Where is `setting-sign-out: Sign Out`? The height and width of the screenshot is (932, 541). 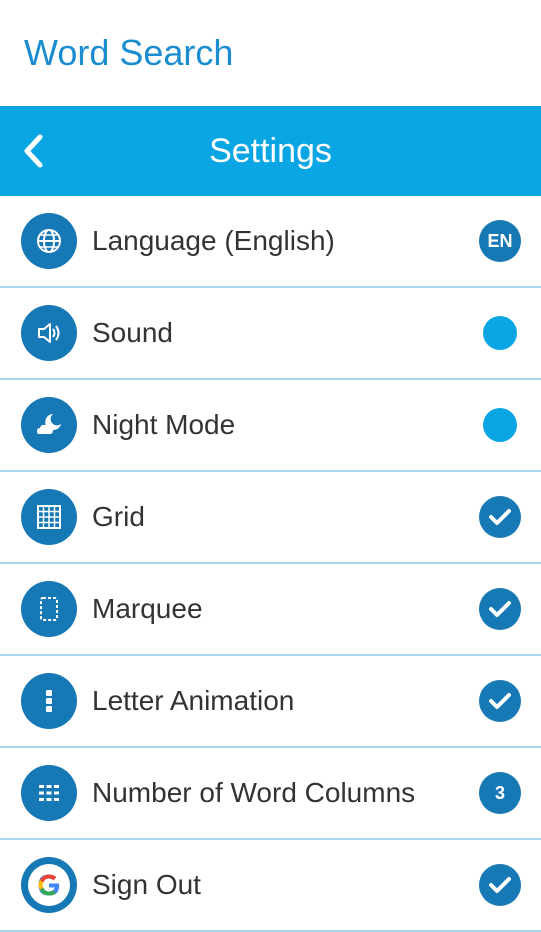 setting-sign-out: Sign Out is located at coordinates (270, 886).